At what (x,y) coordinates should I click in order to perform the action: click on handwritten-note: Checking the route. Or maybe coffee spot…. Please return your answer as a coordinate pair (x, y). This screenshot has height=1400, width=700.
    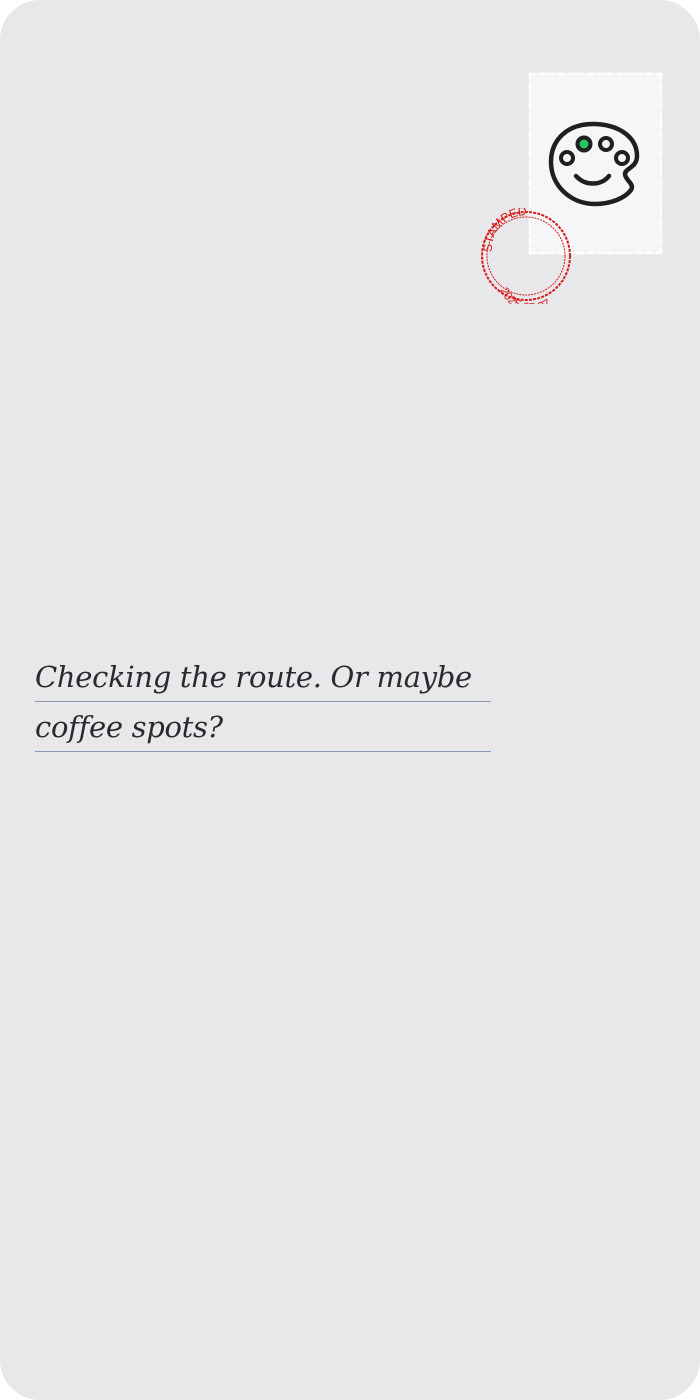
    Looking at the image, I should click on (263, 702).